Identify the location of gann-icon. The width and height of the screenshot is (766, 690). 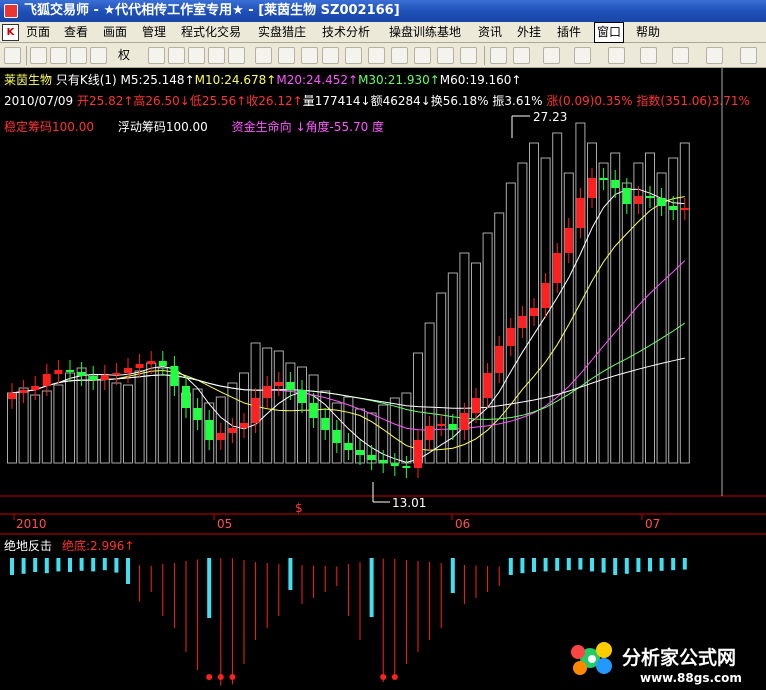
(648, 55).